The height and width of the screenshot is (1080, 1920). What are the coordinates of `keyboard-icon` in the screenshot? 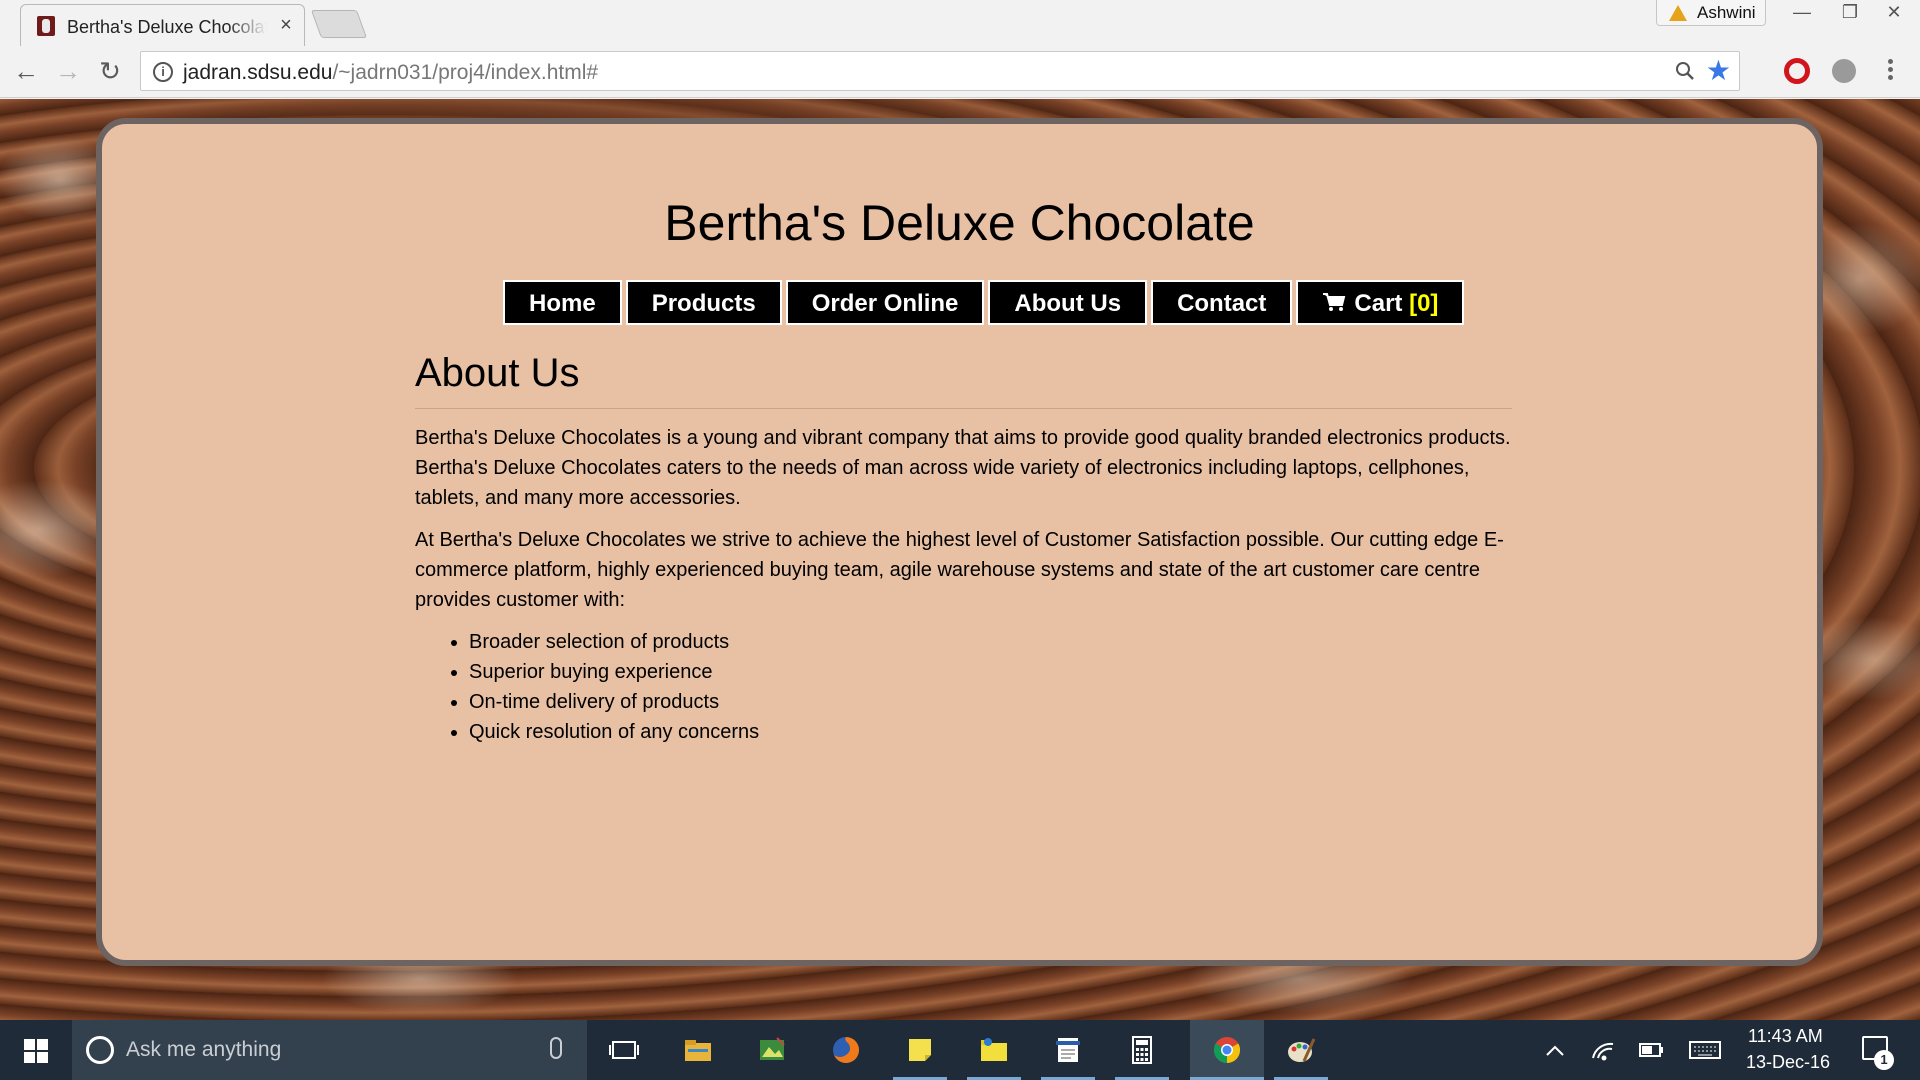 It's located at (1705, 1050).